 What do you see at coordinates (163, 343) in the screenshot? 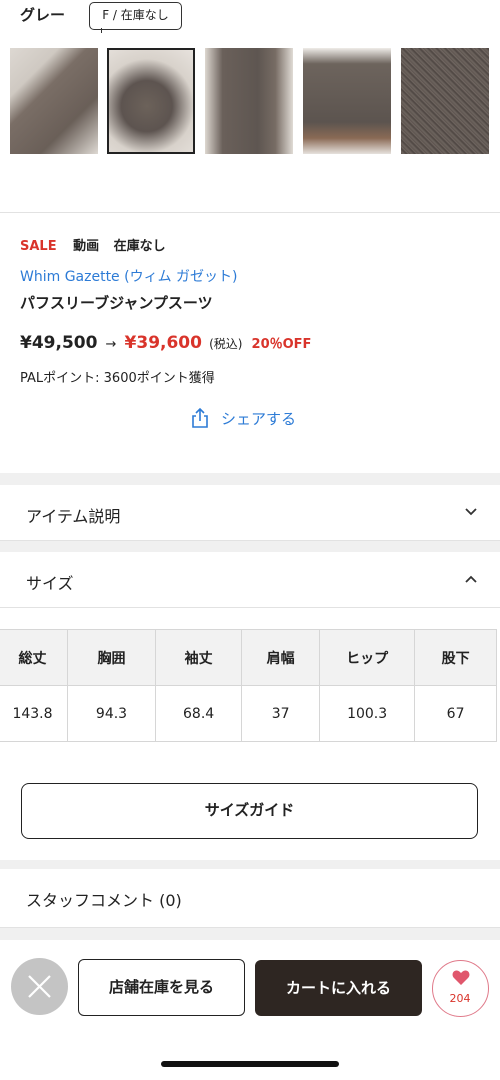
I see `sale-price: ¥39,600` at bounding box center [163, 343].